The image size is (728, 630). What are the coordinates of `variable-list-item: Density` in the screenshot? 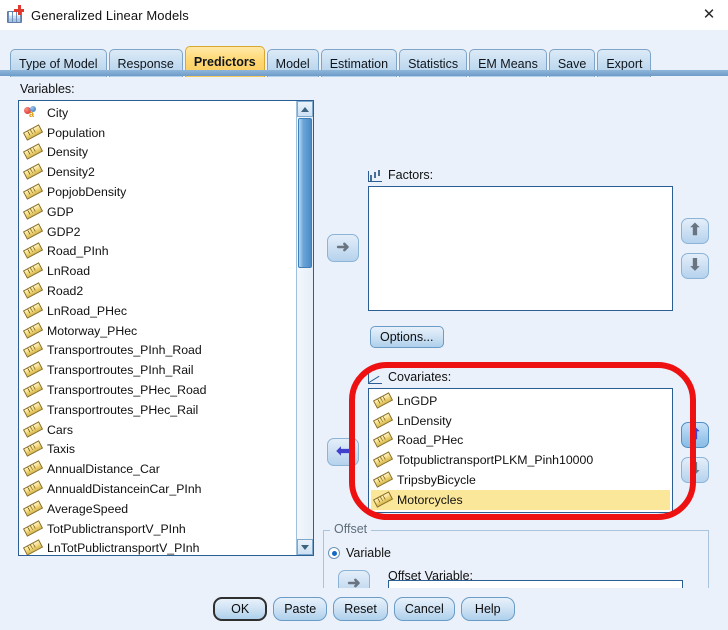 It's located at (158, 153).